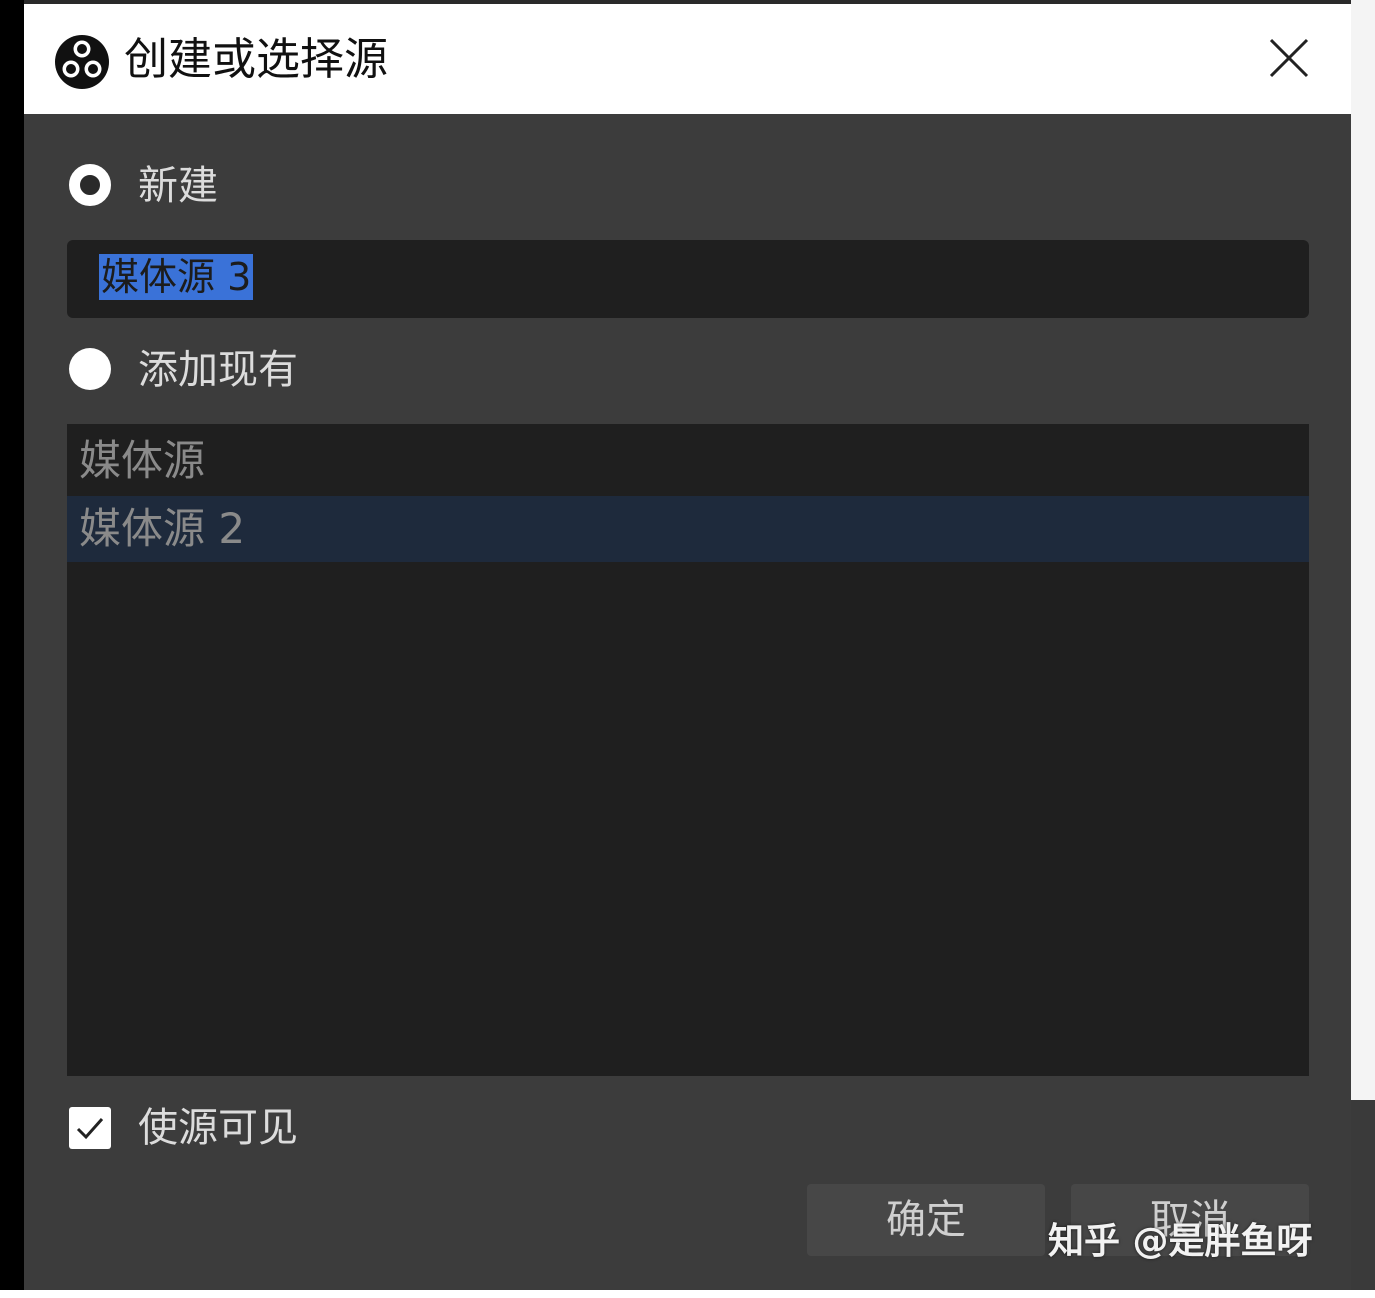  What do you see at coordinates (12, 649) in the screenshot?
I see `background-left-edge` at bounding box center [12, 649].